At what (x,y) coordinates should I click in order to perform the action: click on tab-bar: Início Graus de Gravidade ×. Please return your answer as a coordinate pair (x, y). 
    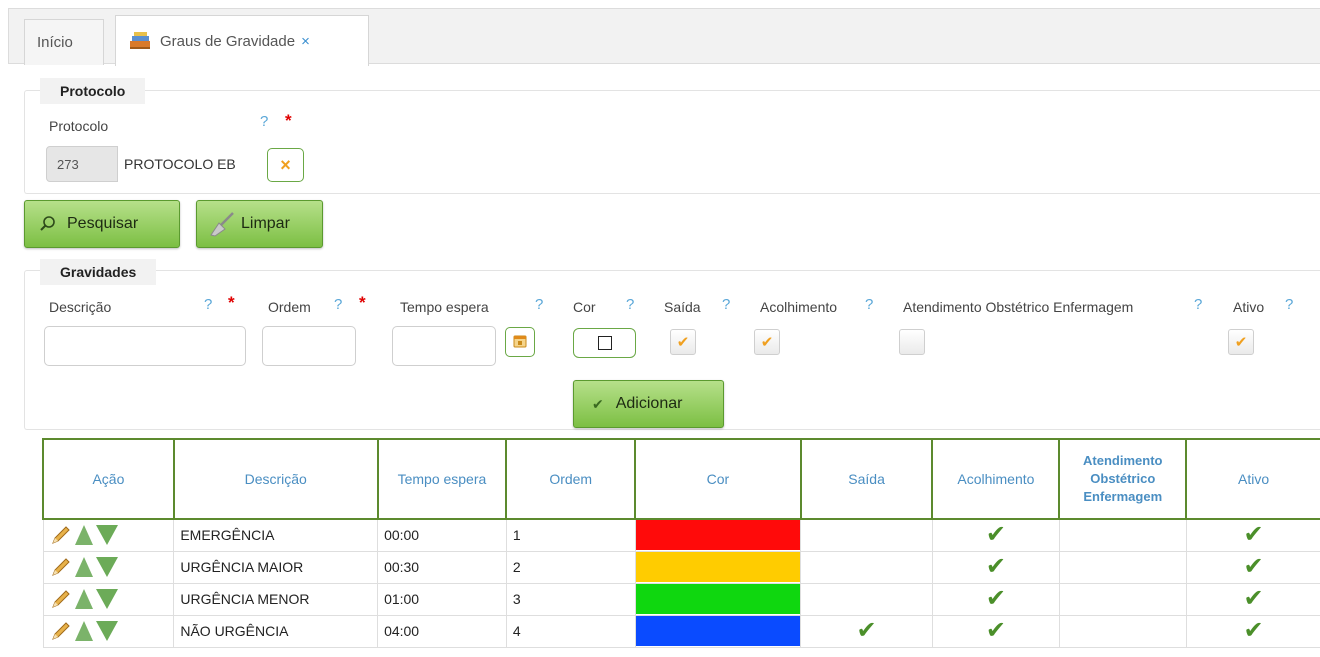
    Looking at the image, I should click on (664, 37).